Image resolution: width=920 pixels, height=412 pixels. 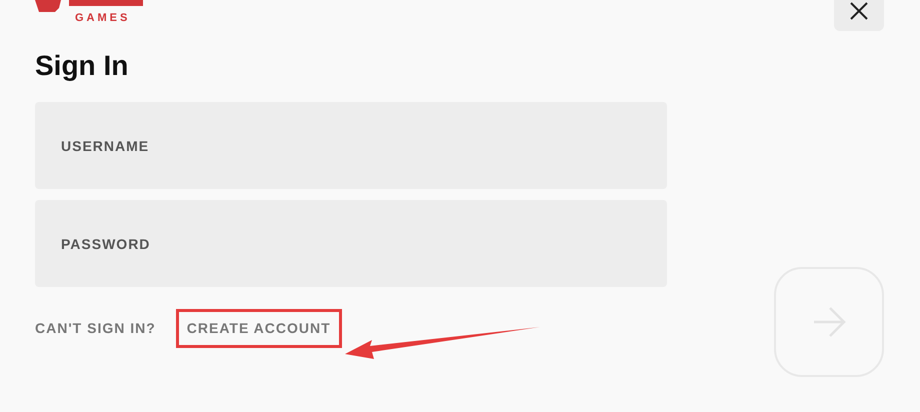 I want to click on close-icon, so click(x=859, y=11).